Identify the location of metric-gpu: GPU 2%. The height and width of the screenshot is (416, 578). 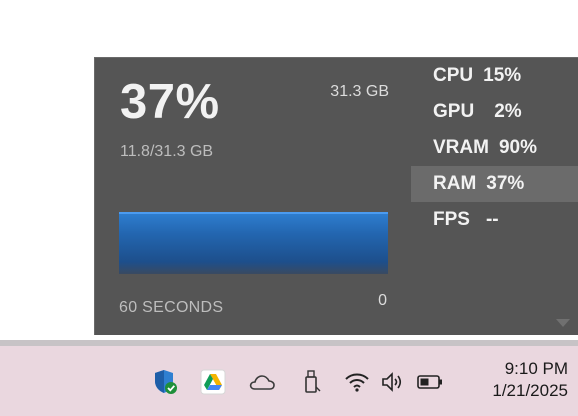
(494, 112).